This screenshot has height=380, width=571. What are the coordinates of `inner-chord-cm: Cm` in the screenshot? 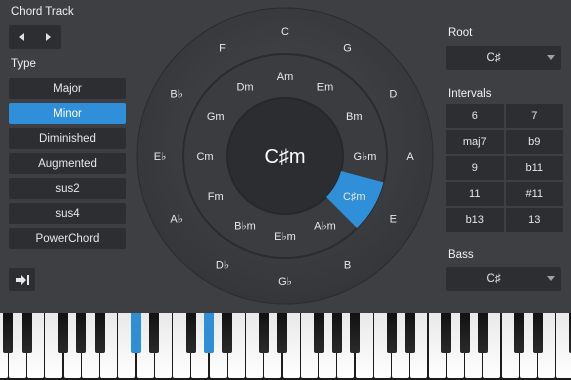 It's located at (204, 157).